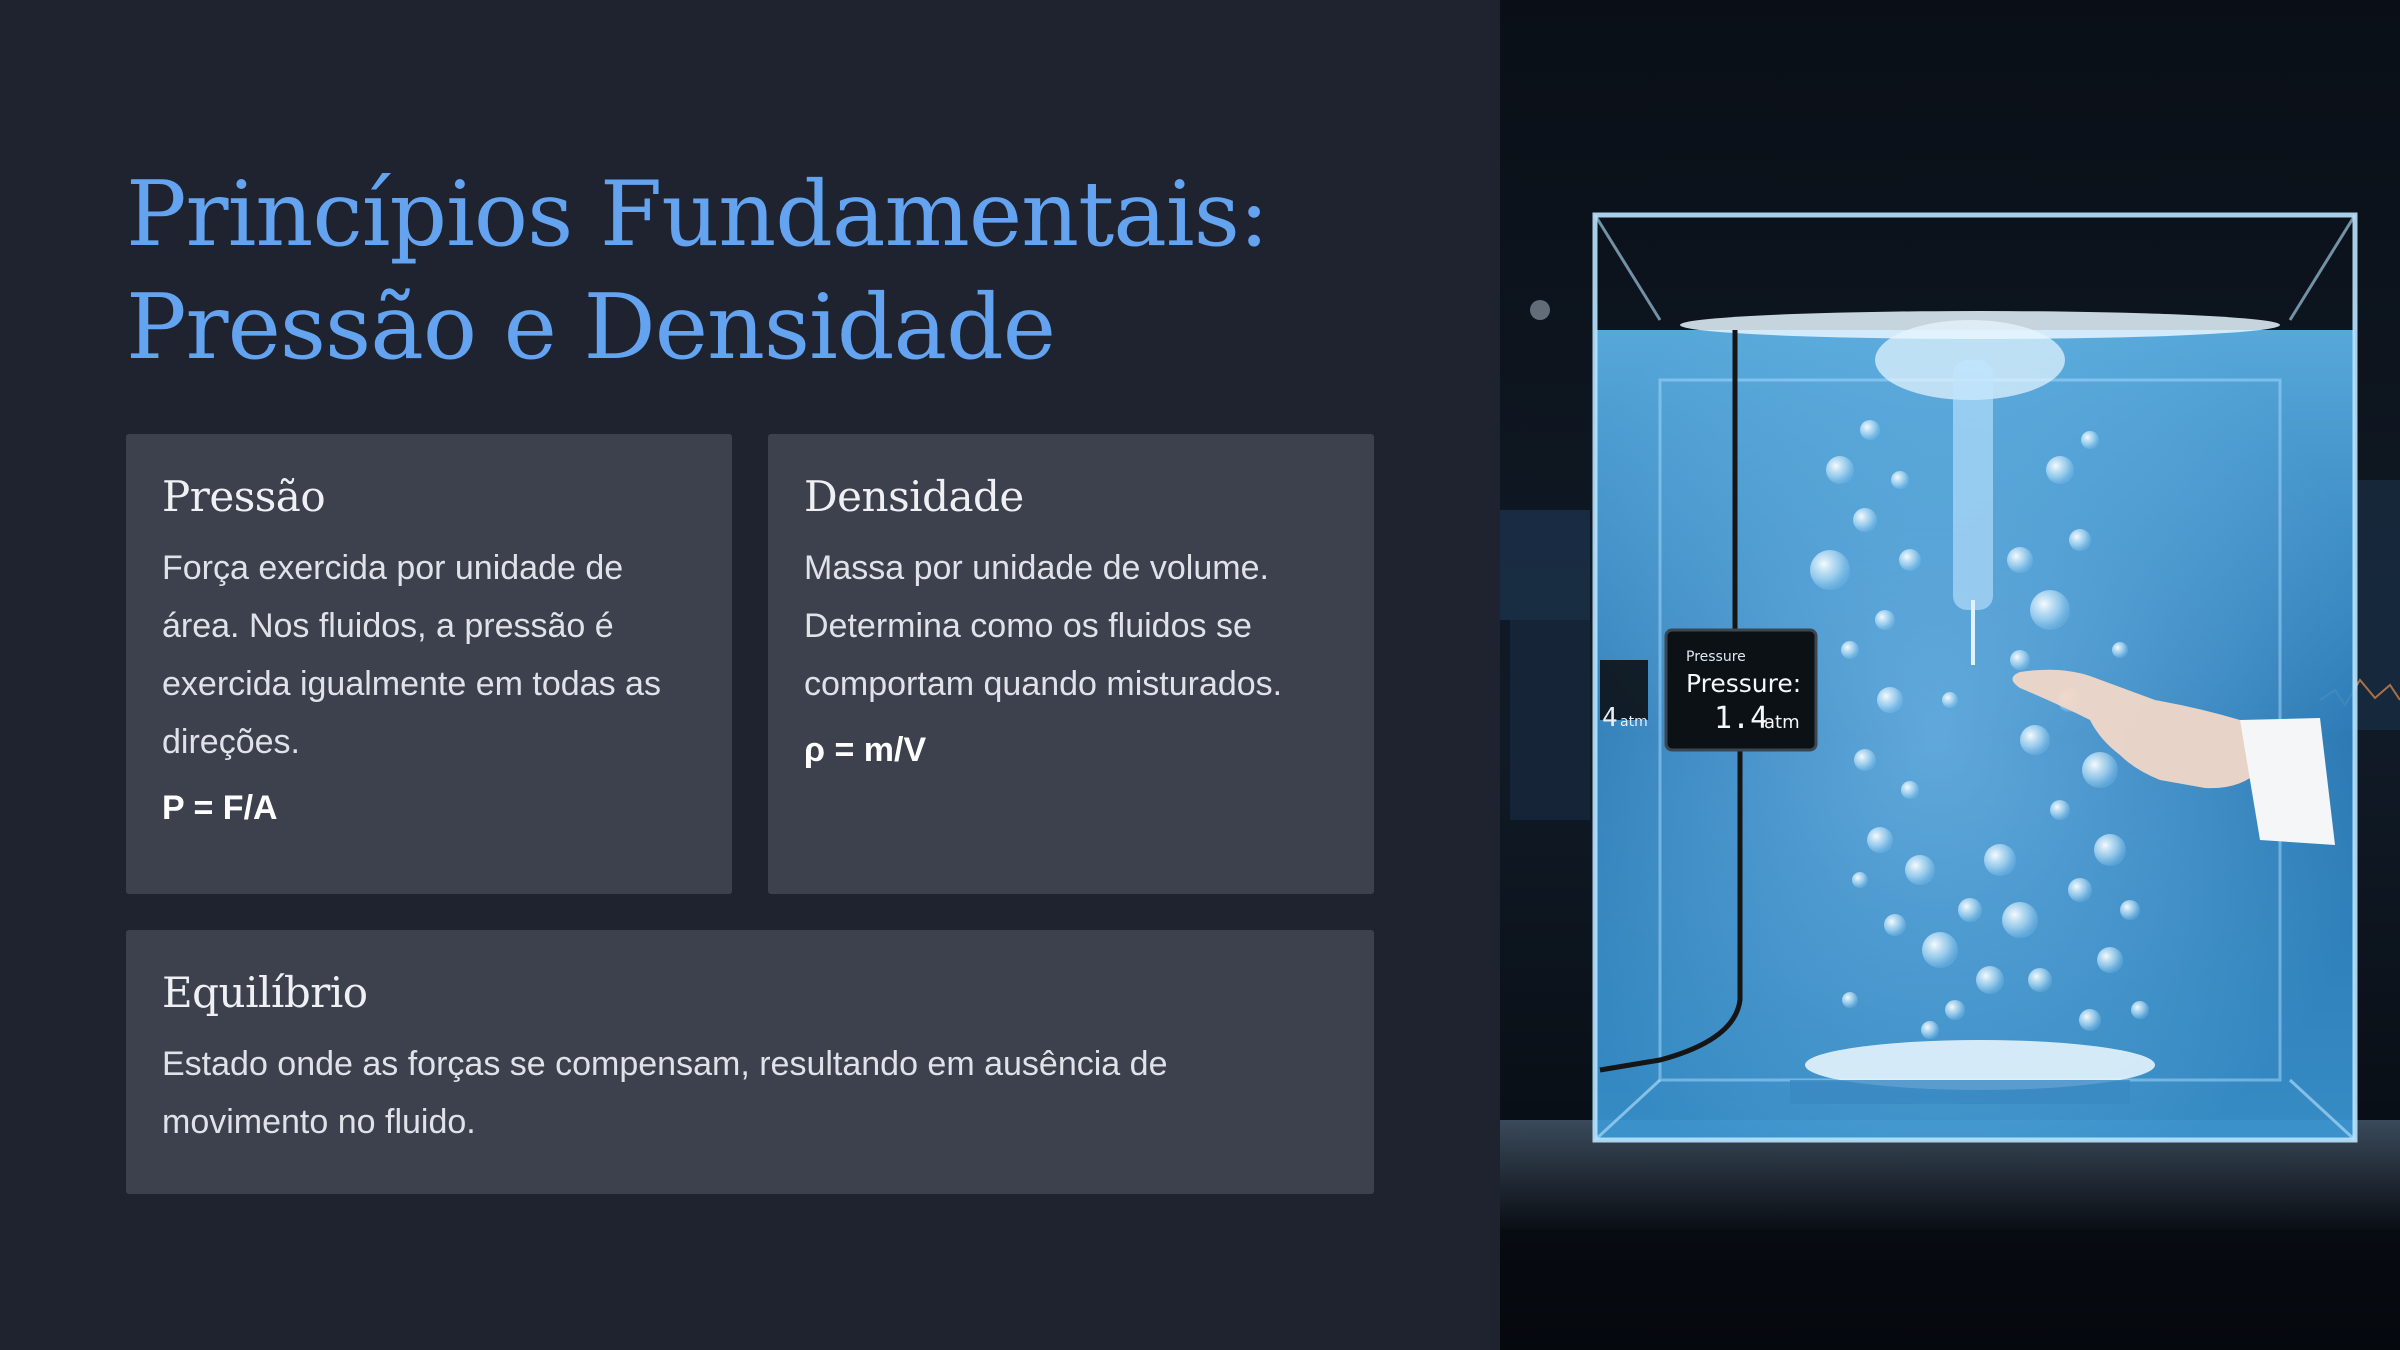 The image size is (2400, 1350). I want to click on card-heading: Equilíbrio, so click(265, 992).